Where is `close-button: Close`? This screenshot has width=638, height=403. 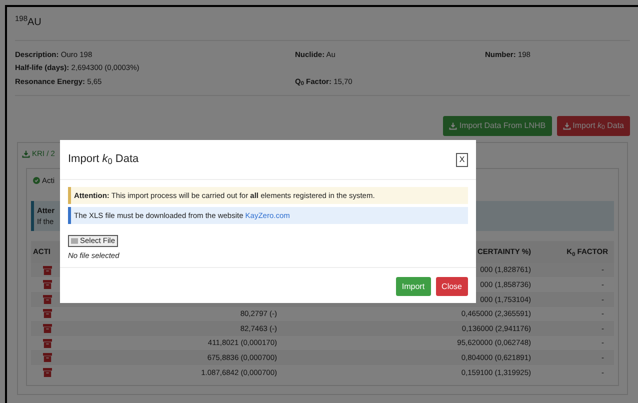
close-button: Close is located at coordinates (452, 286).